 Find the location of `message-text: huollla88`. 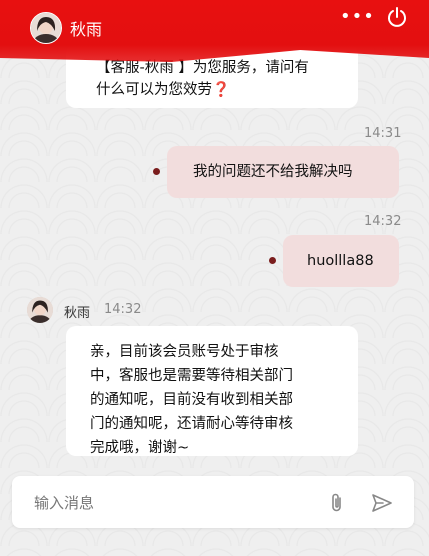

message-text: huollla88 is located at coordinates (340, 261).